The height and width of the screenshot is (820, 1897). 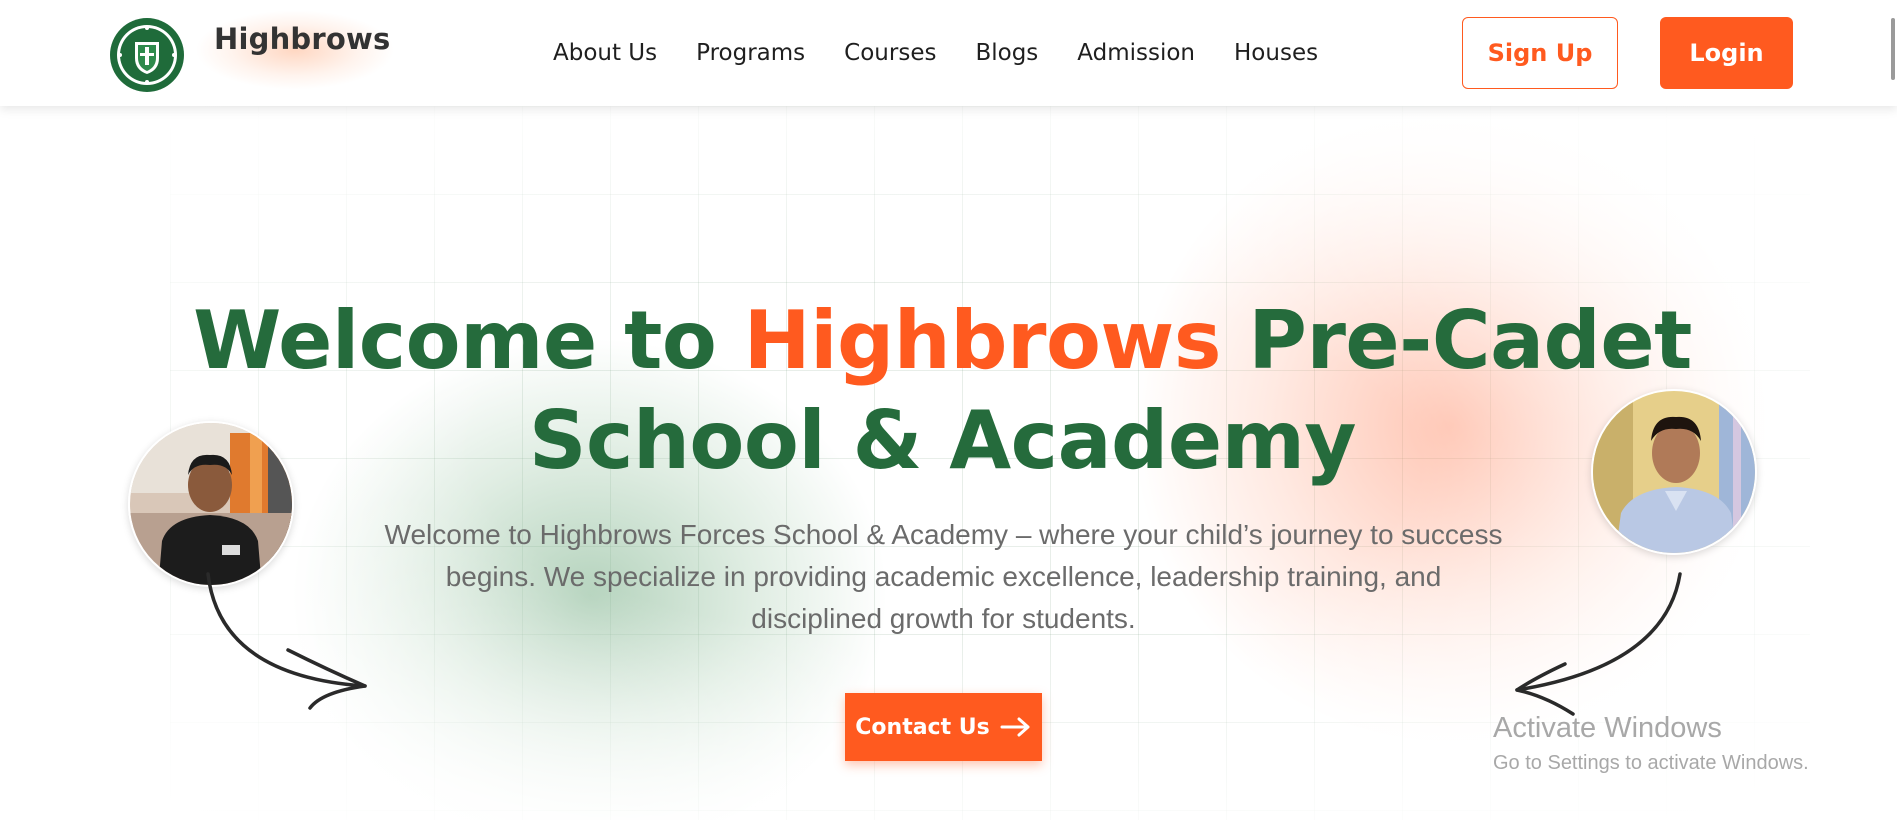 What do you see at coordinates (890, 53) in the screenshot?
I see `nav-item-courses: Courses` at bounding box center [890, 53].